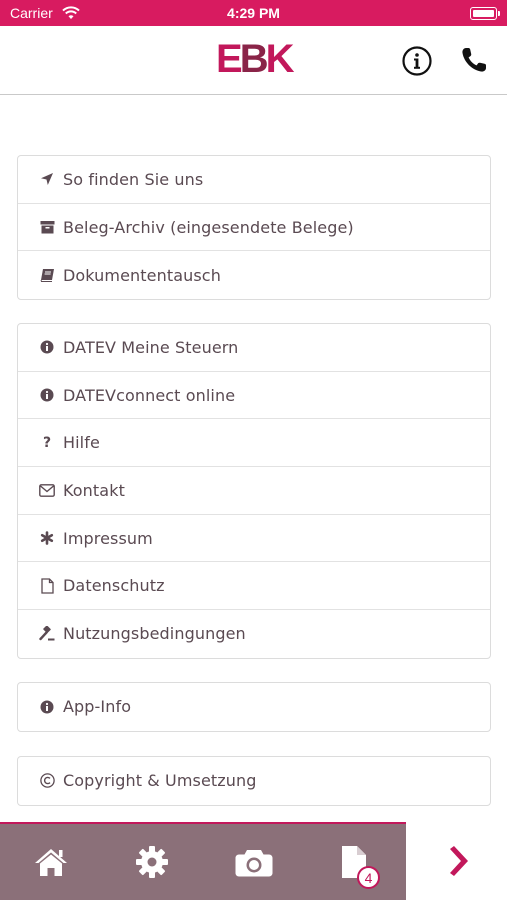  I want to click on menu-item-beleg-archiv: Beleg-Archiv (eingesendete Belege), so click(254, 228).